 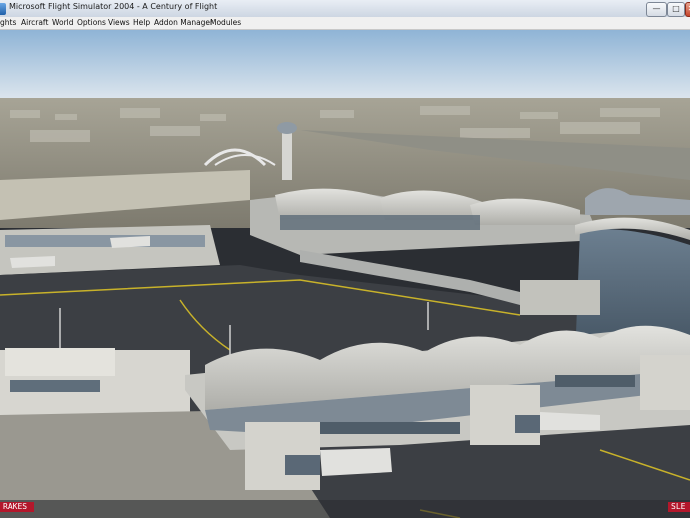 I want to click on control-tower, so click(x=287, y=155).